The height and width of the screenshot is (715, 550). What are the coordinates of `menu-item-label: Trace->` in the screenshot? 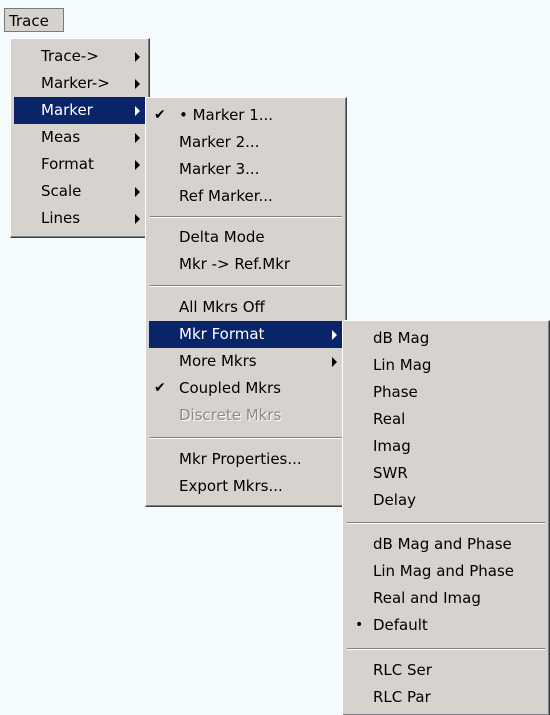 It's located at (70, 56).